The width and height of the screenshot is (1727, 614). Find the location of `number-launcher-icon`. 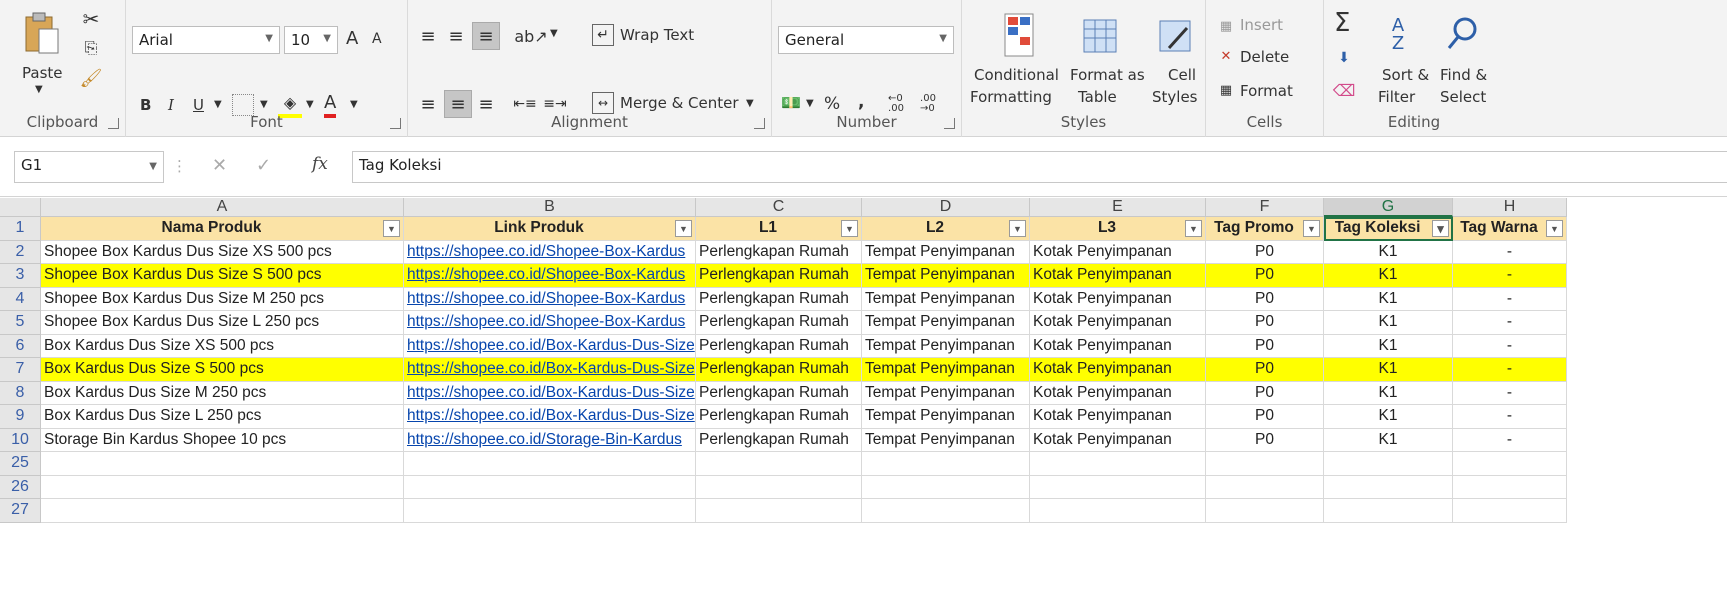

number-launcher-icon is located at coordinates (949, 123).